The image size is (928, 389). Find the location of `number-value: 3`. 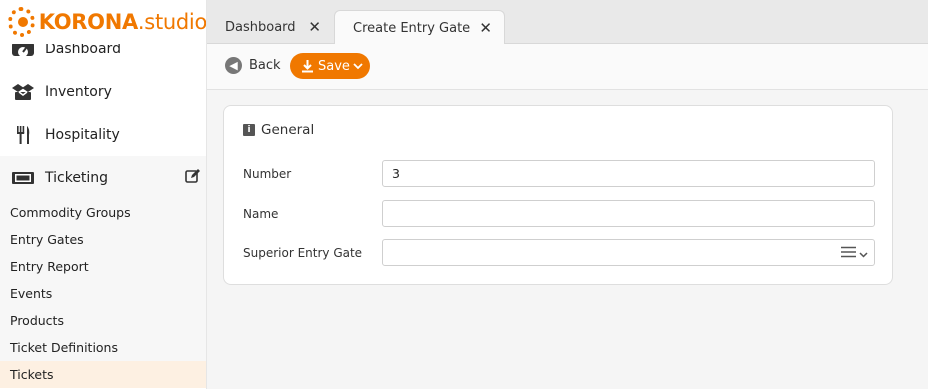

number-value: 3 is located at coordinates (396, 173).